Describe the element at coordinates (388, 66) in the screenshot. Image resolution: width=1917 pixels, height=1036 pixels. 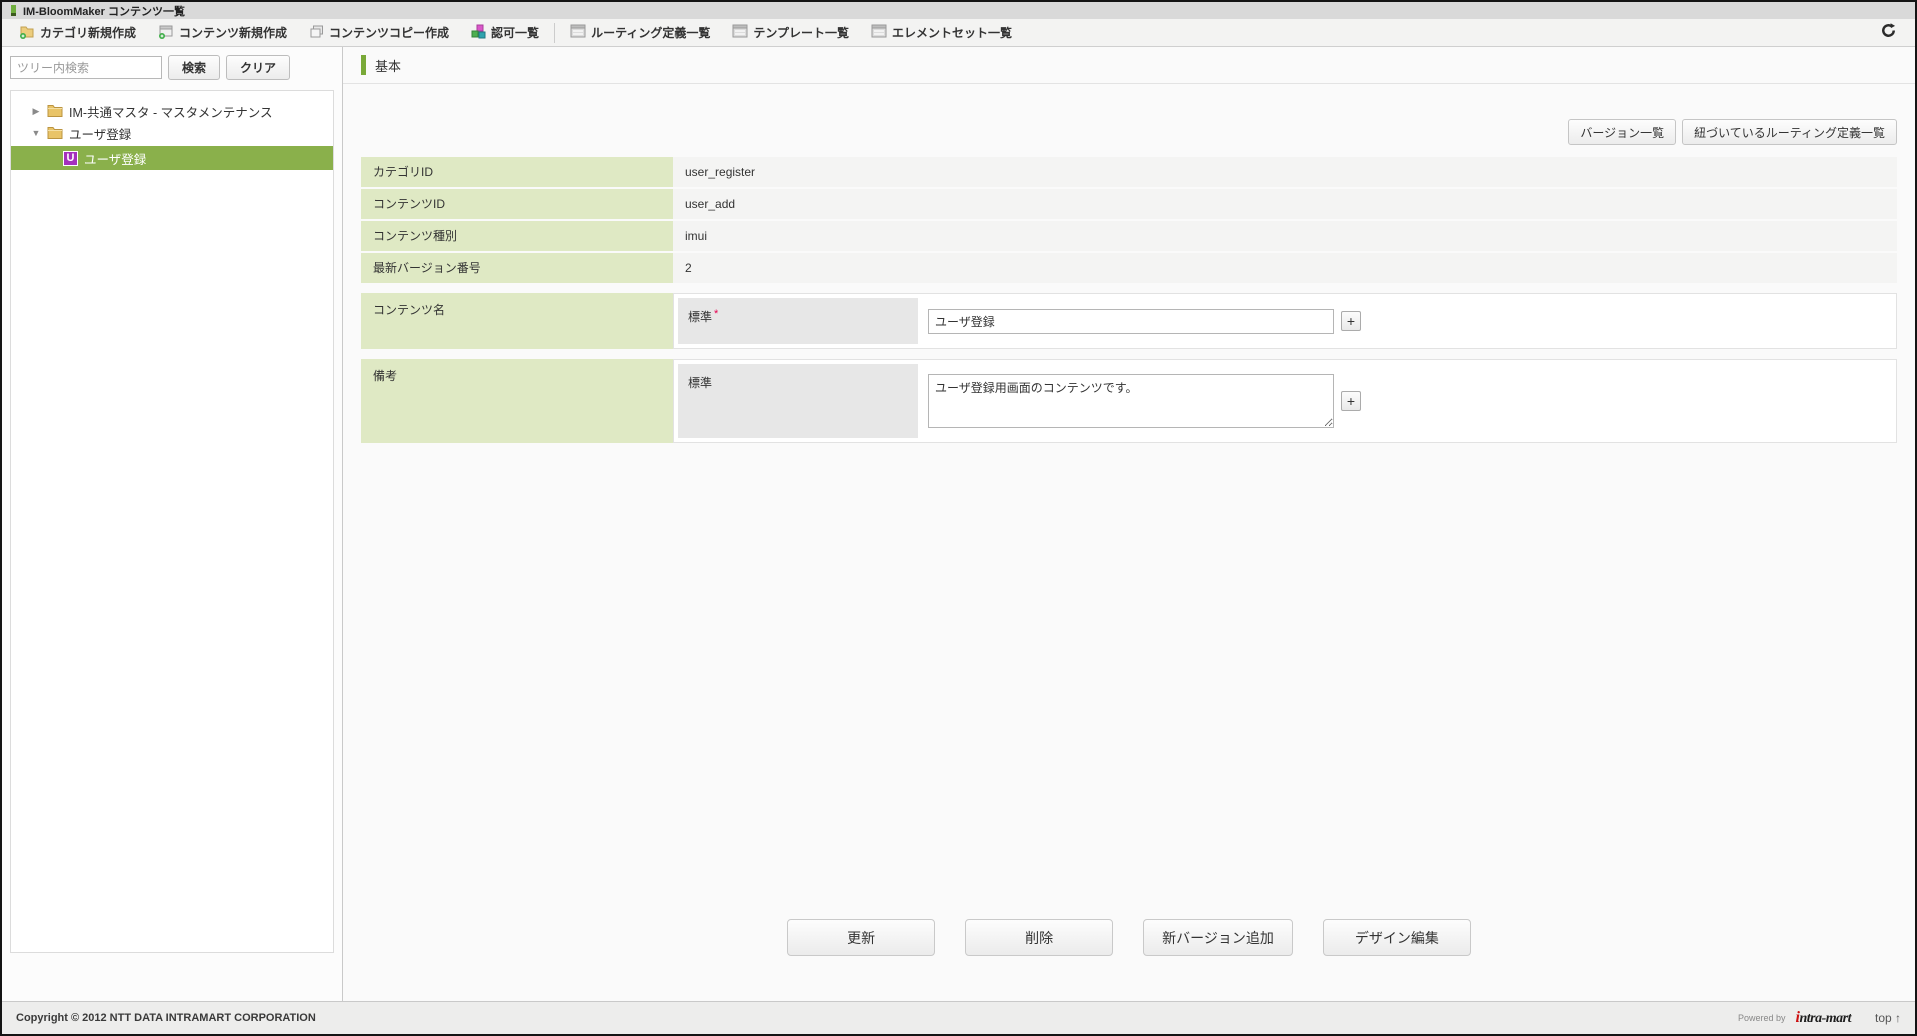
I see `section-title: 基本` at that location.